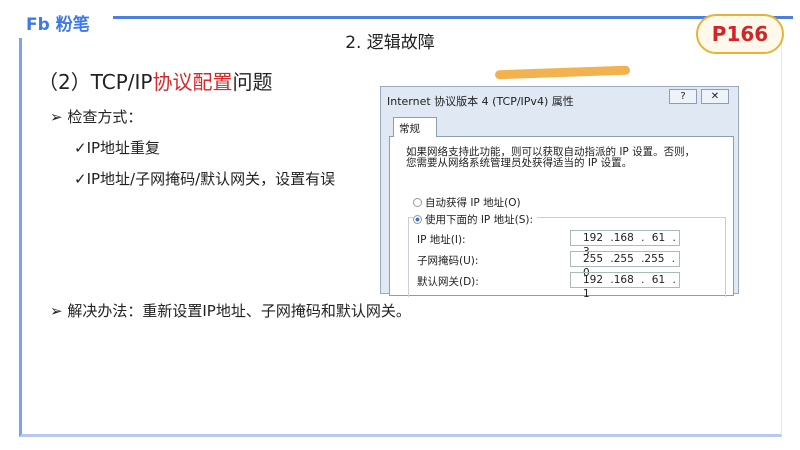 Image resolution: width=800 pixels, height=450 pixels. Describe the element at coordinates (625, 286) in the screenshot. I see `default-gateway-input: 192 .168 . 61 . 1` at that location.